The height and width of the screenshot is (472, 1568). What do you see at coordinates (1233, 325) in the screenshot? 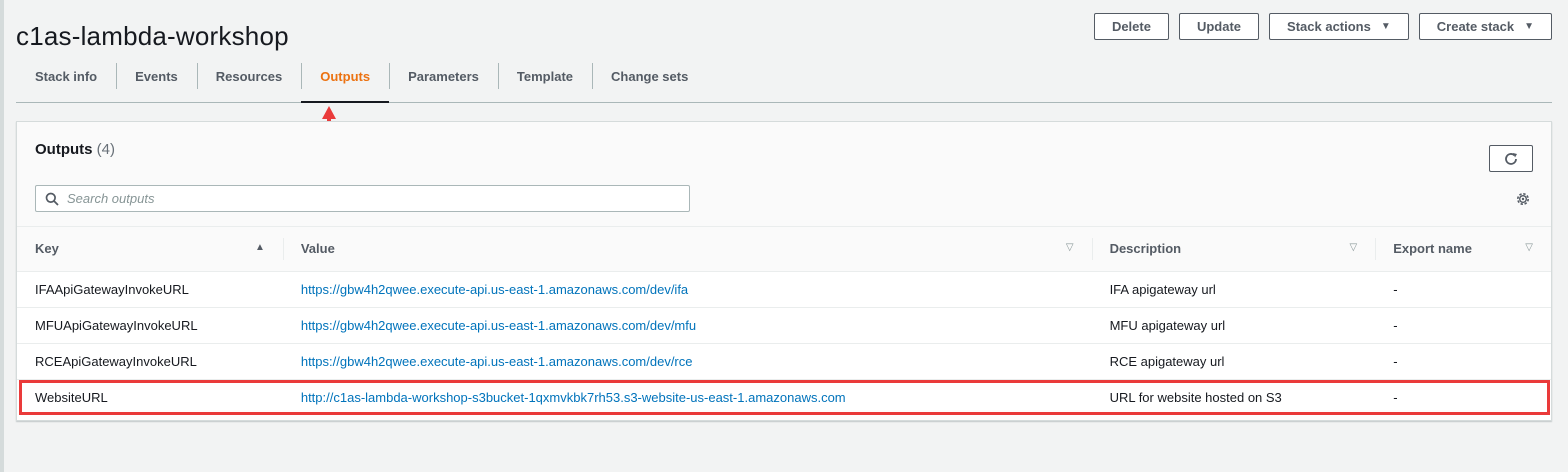
I see `output-description: MFU apigateway url` at bounding box center [1233, 325].